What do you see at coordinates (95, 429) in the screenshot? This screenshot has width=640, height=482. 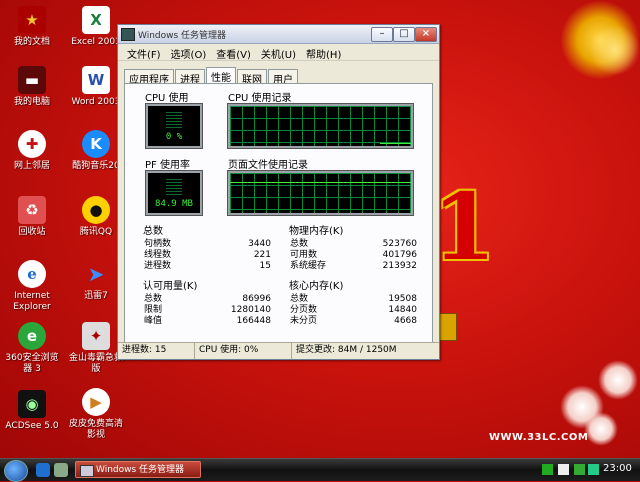 I see `desktop-icon-label: 皮皮免费高清 影视` at bounding box center [95, 429].